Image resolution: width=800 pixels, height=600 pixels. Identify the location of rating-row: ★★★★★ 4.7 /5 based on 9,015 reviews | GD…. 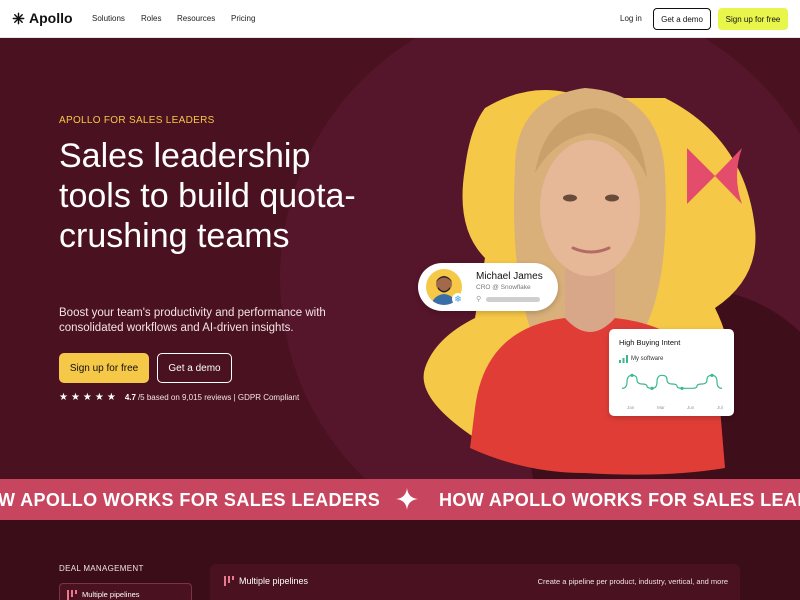
(179, 397).